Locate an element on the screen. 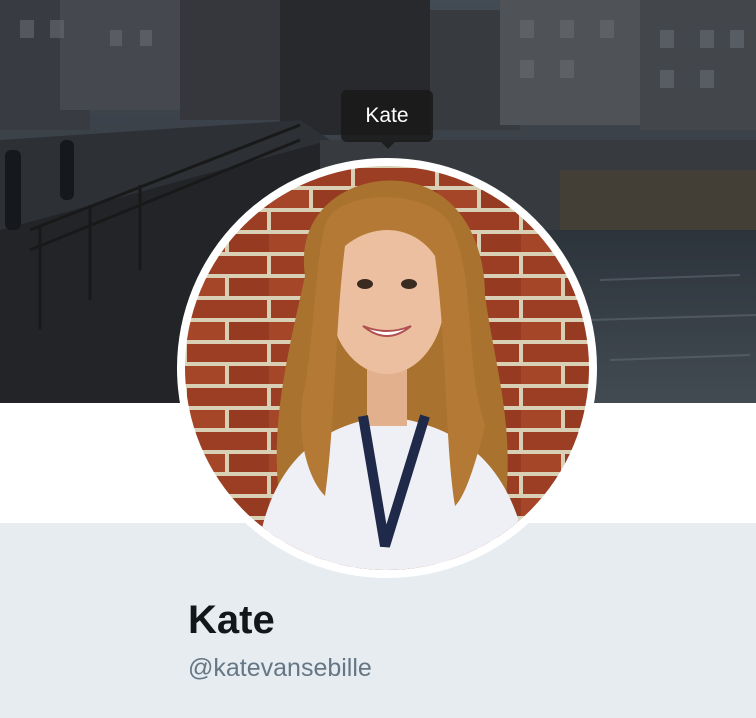 The width and height of the screenshot is (756, 718). name-tooltip: Kate is located at coordinates (387, 119).